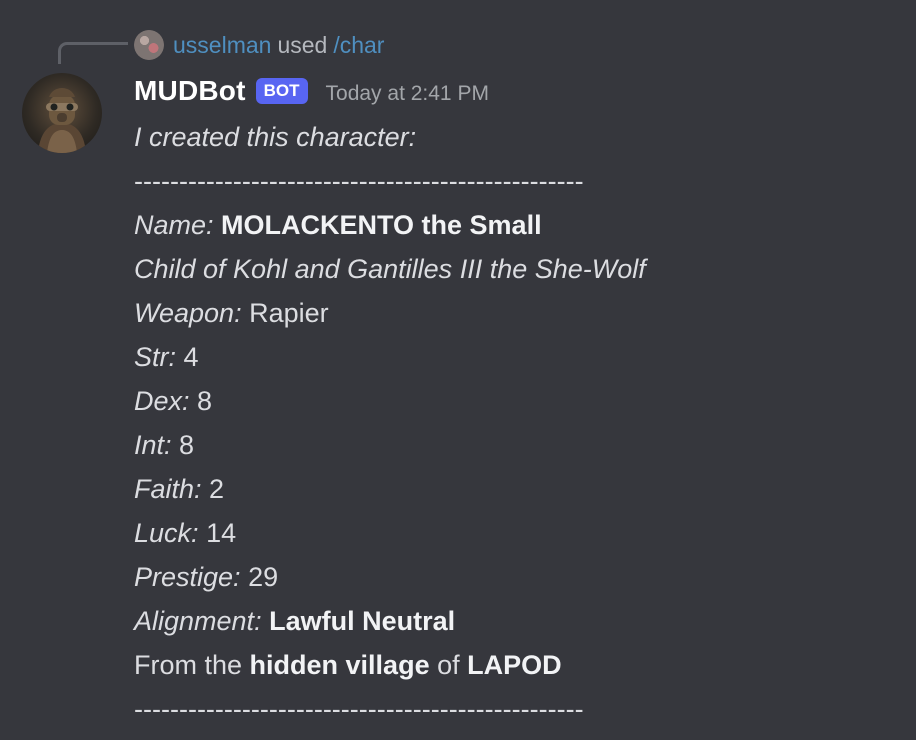  What do you see at coordinates (187, 577) in the screenshot?
I see `stat-label: Prestige:` at bounding box center [187, 577].